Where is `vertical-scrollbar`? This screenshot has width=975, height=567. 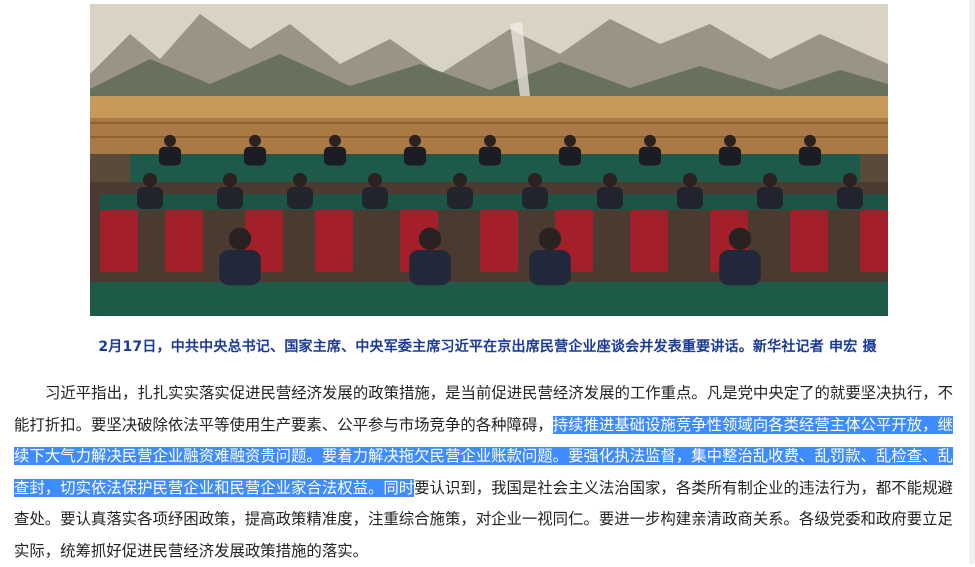
vertical-scrollbar is located at coordinates (972, 282).